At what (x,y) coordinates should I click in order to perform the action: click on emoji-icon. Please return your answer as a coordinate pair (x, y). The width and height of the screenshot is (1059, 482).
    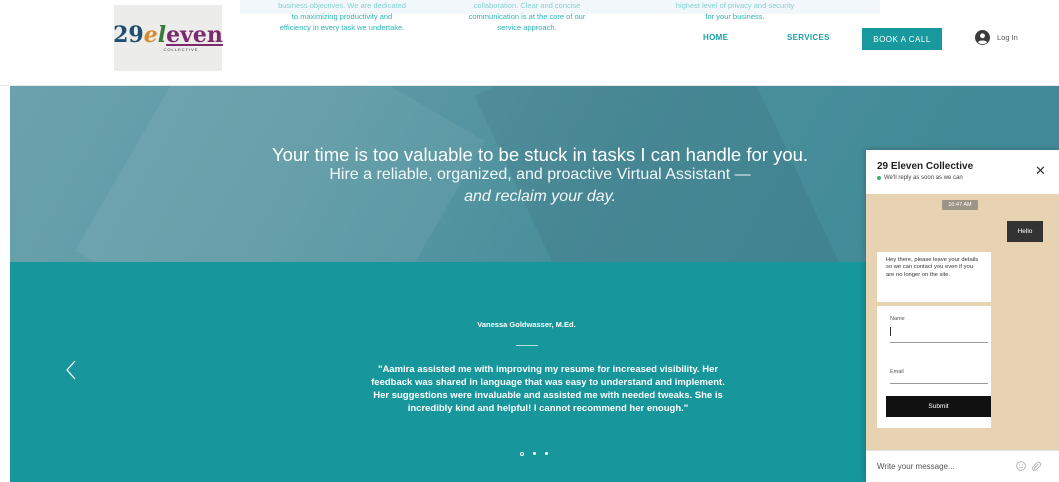
    Looking at the image, I should click on (1021, 466).